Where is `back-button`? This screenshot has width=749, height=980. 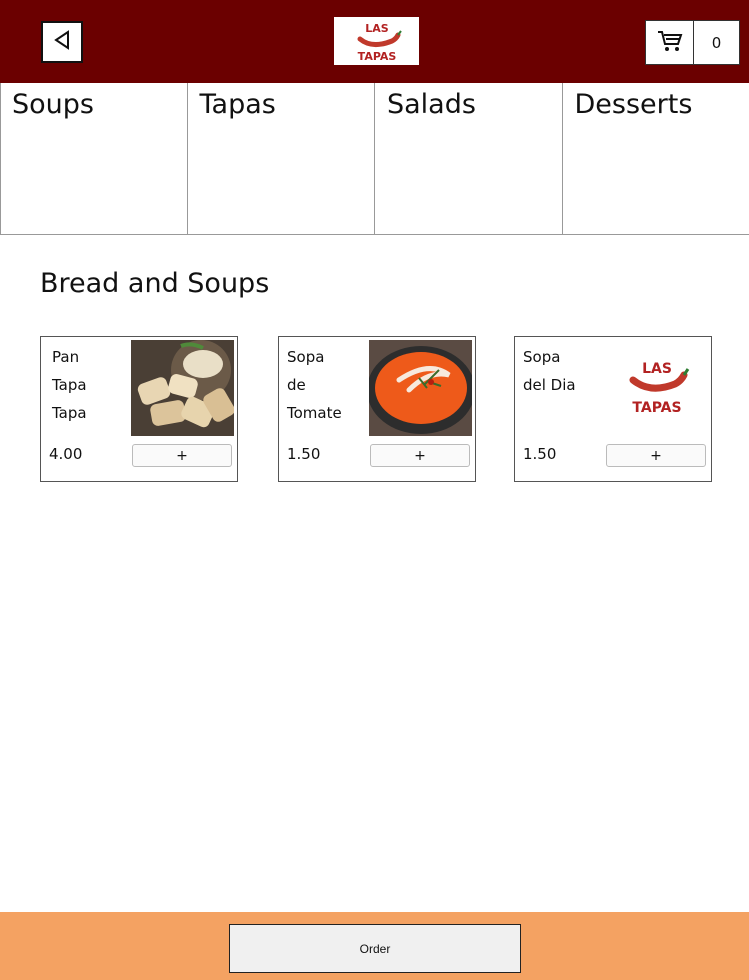 back-button is located at coordinates (62, 42).